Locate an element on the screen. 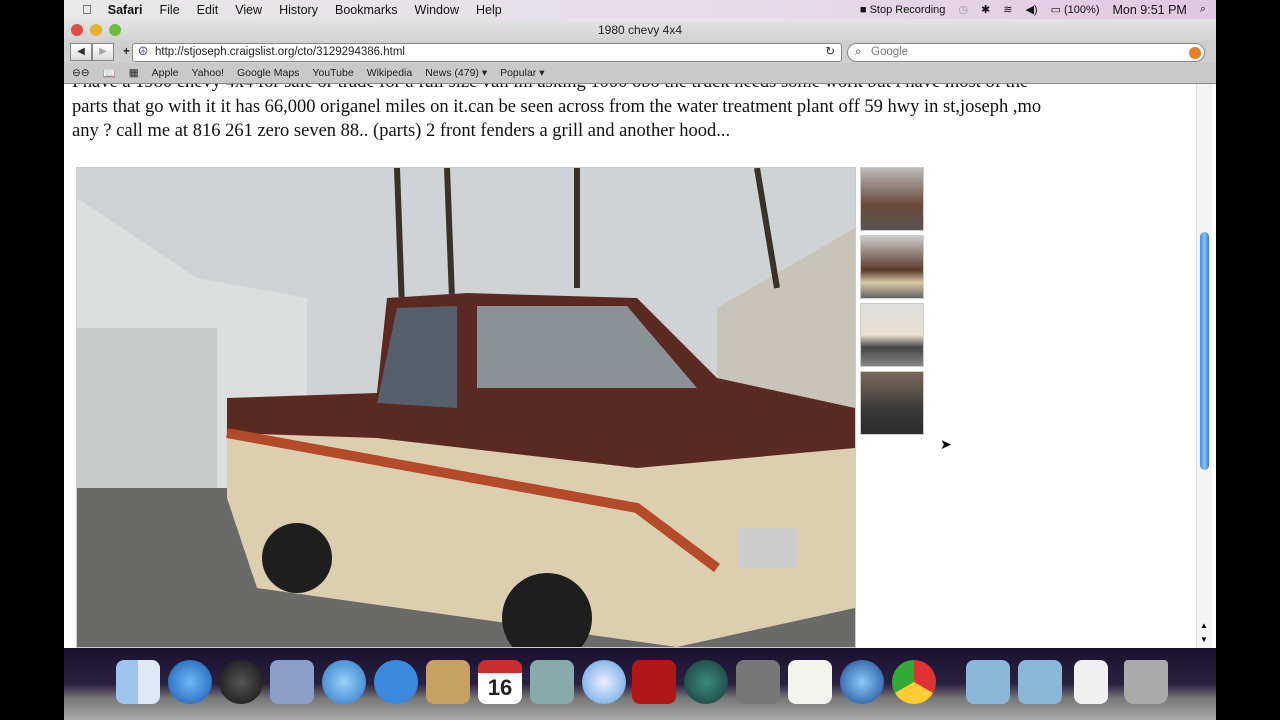 The image size is (1280, 720). applications-folder-icon is located at coordinates (988, 682).